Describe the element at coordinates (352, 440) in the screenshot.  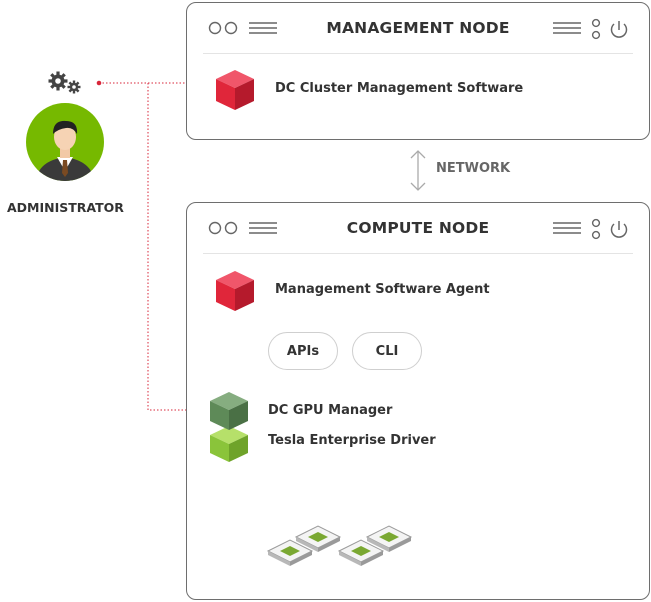
I see `driver-label: Tesla Enterprise Driver` at that location.